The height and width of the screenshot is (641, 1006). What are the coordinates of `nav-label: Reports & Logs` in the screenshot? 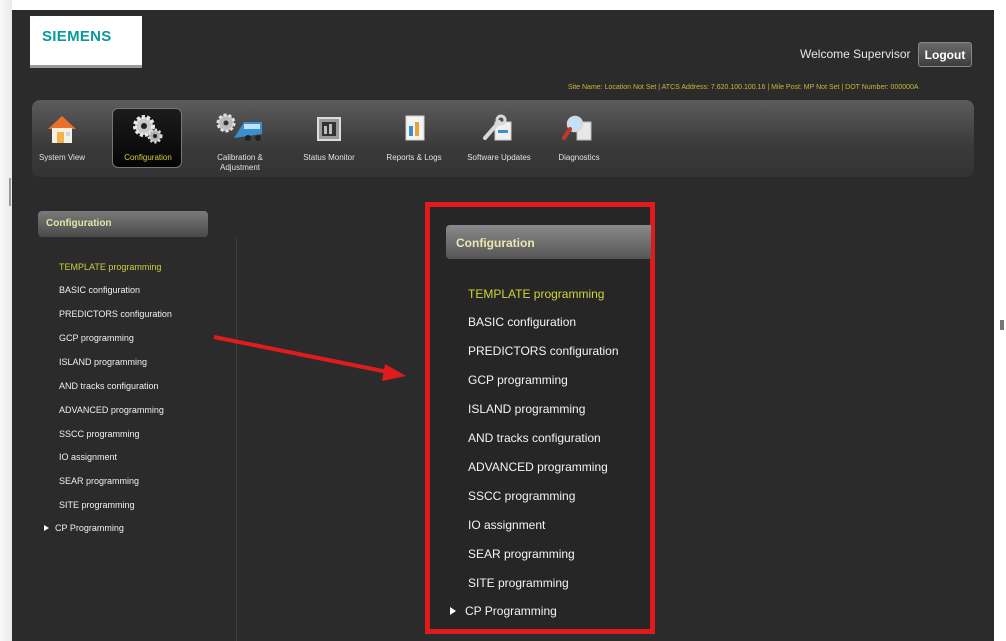 It's located at (414, 157).